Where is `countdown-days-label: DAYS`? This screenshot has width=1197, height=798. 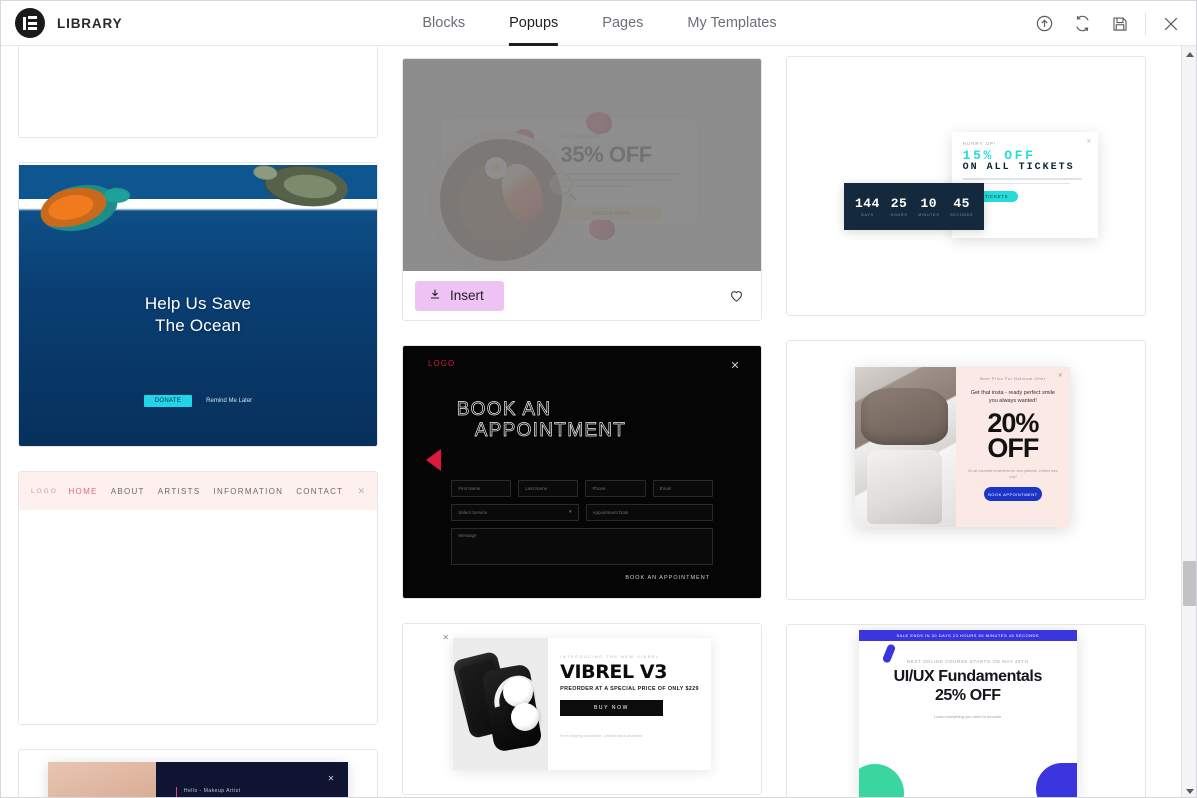 countdown-days-label: DAYS is located at coordinates (867, 214).